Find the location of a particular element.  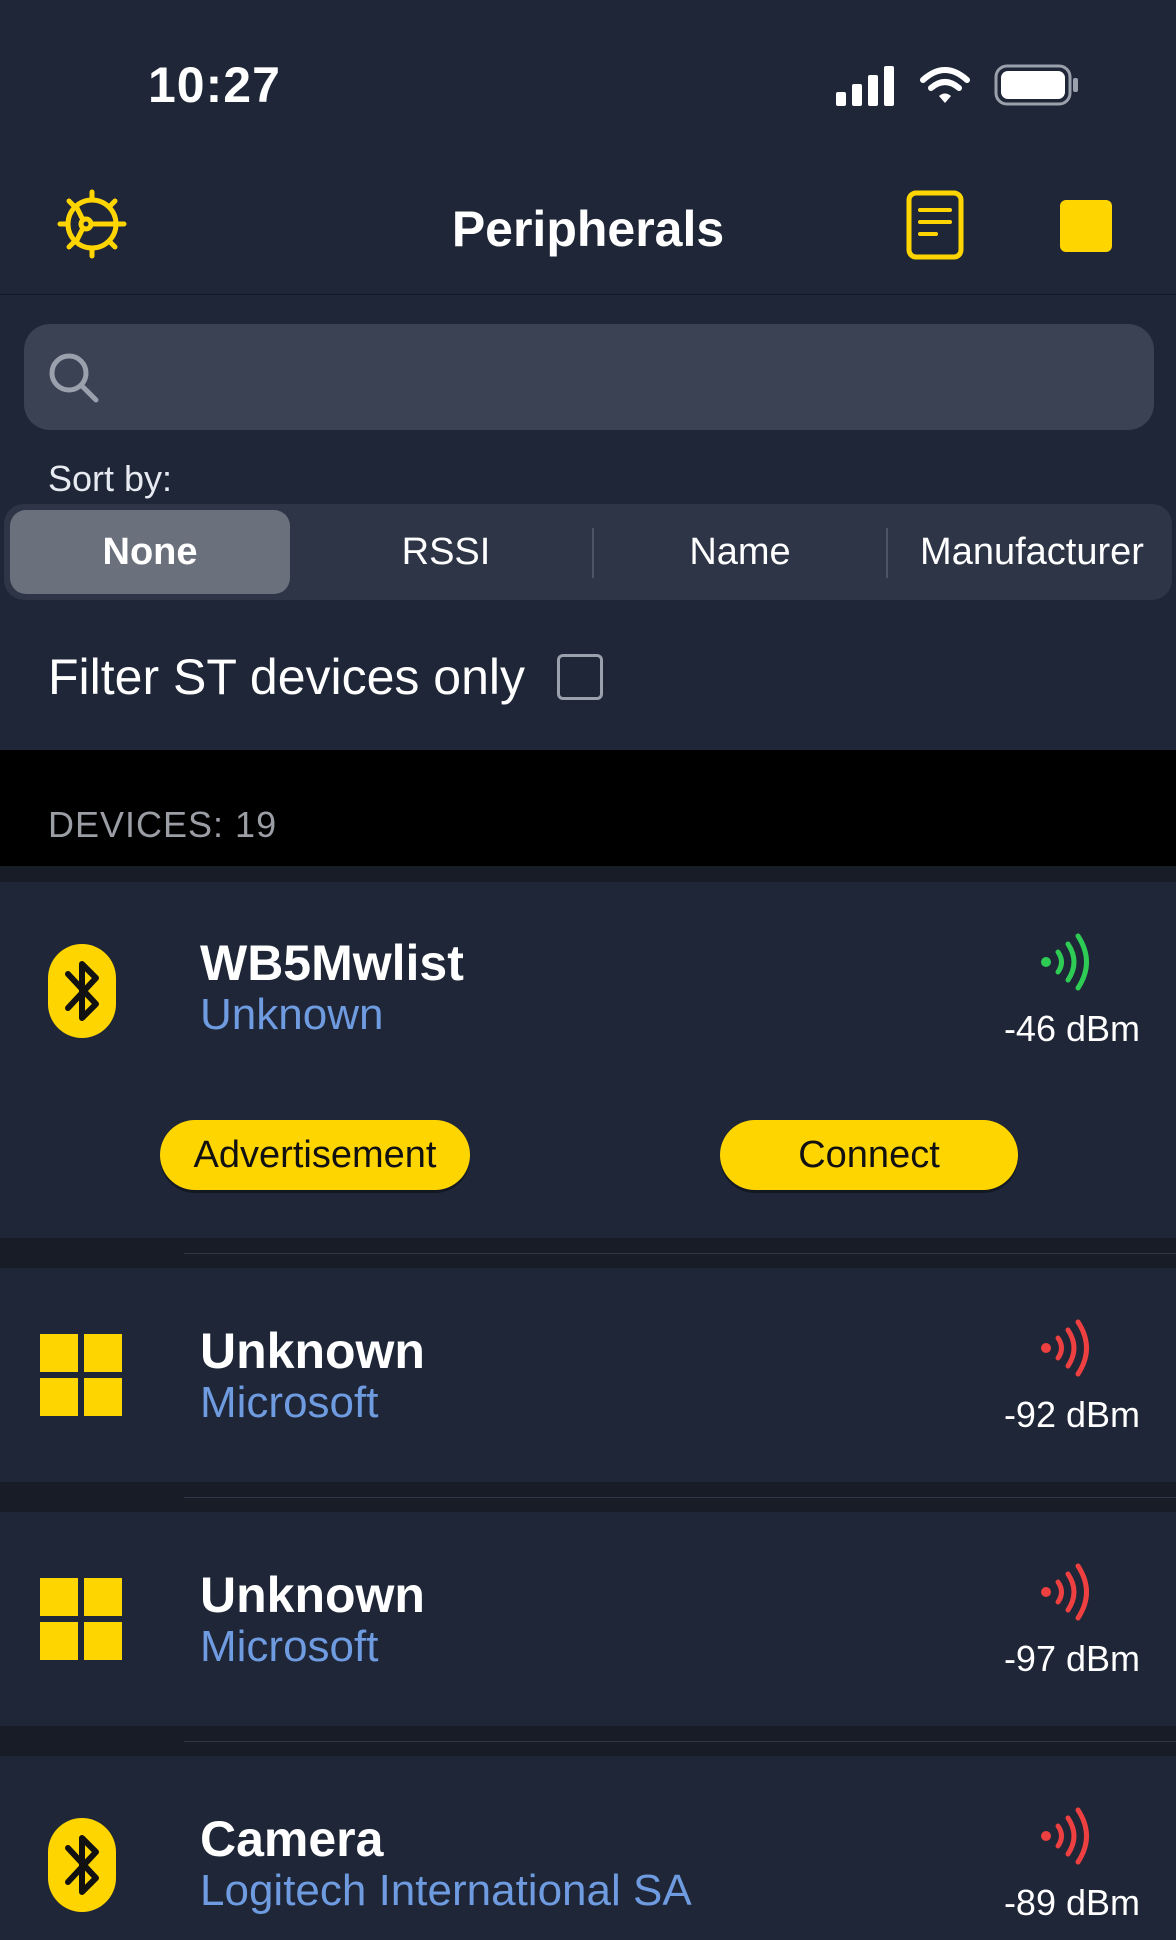

search-icon is located at coordinates (74, 378).